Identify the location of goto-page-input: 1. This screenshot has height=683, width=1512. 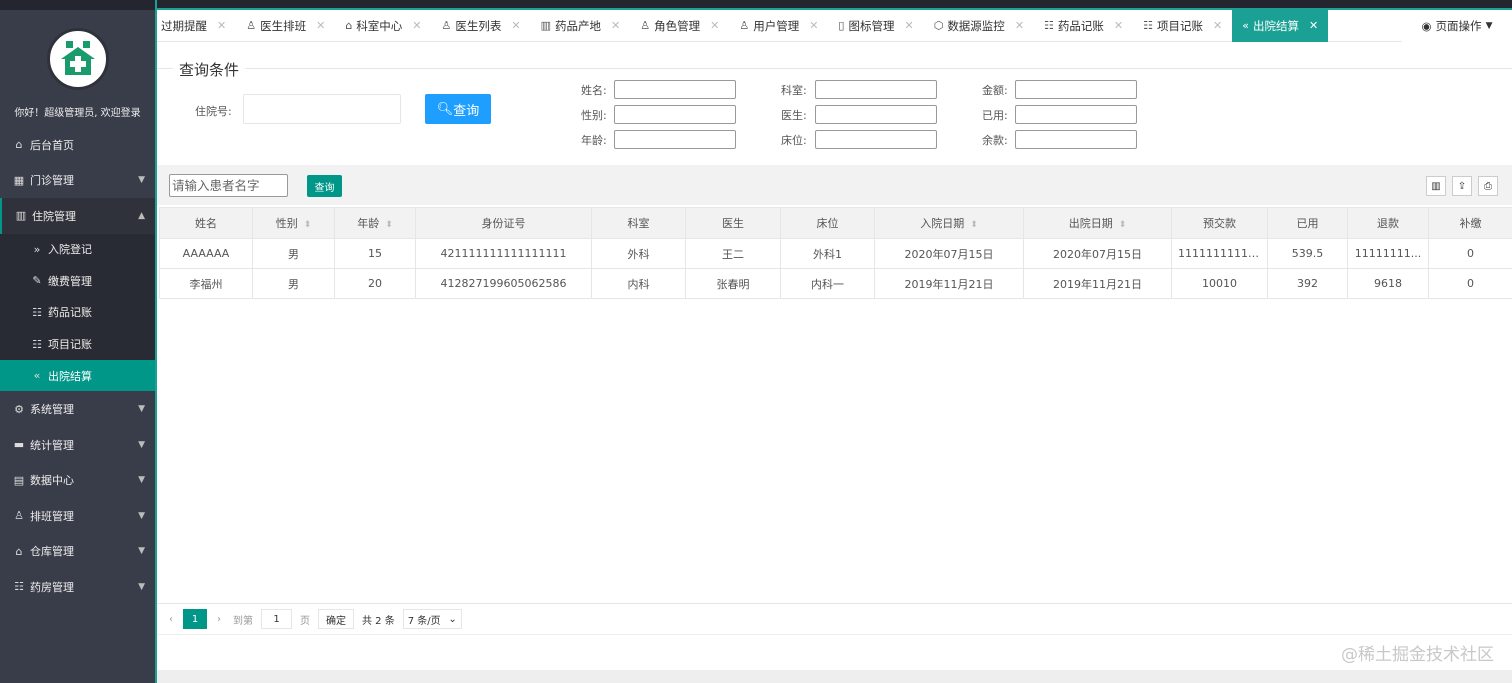
(276, 619).